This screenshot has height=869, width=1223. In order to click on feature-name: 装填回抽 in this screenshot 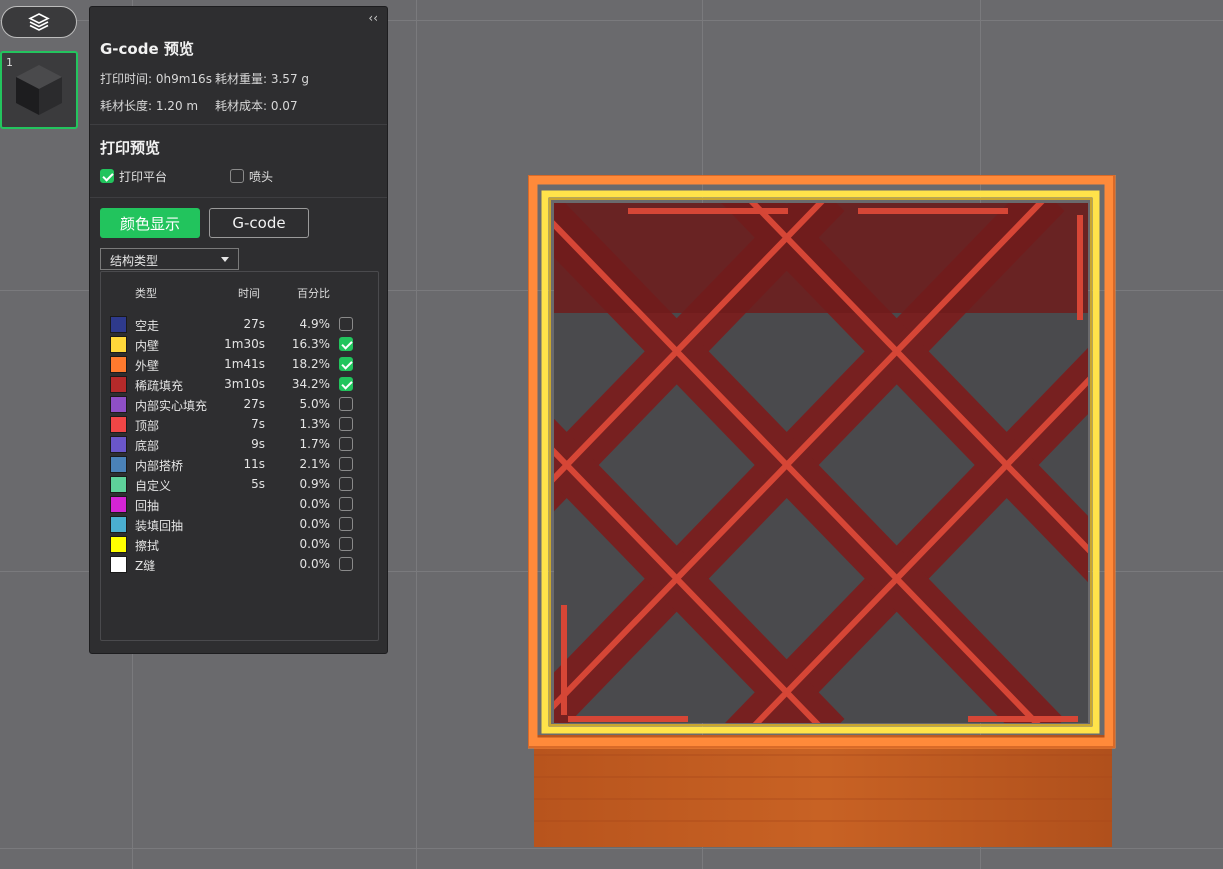, I will do `click(159, 526)`.